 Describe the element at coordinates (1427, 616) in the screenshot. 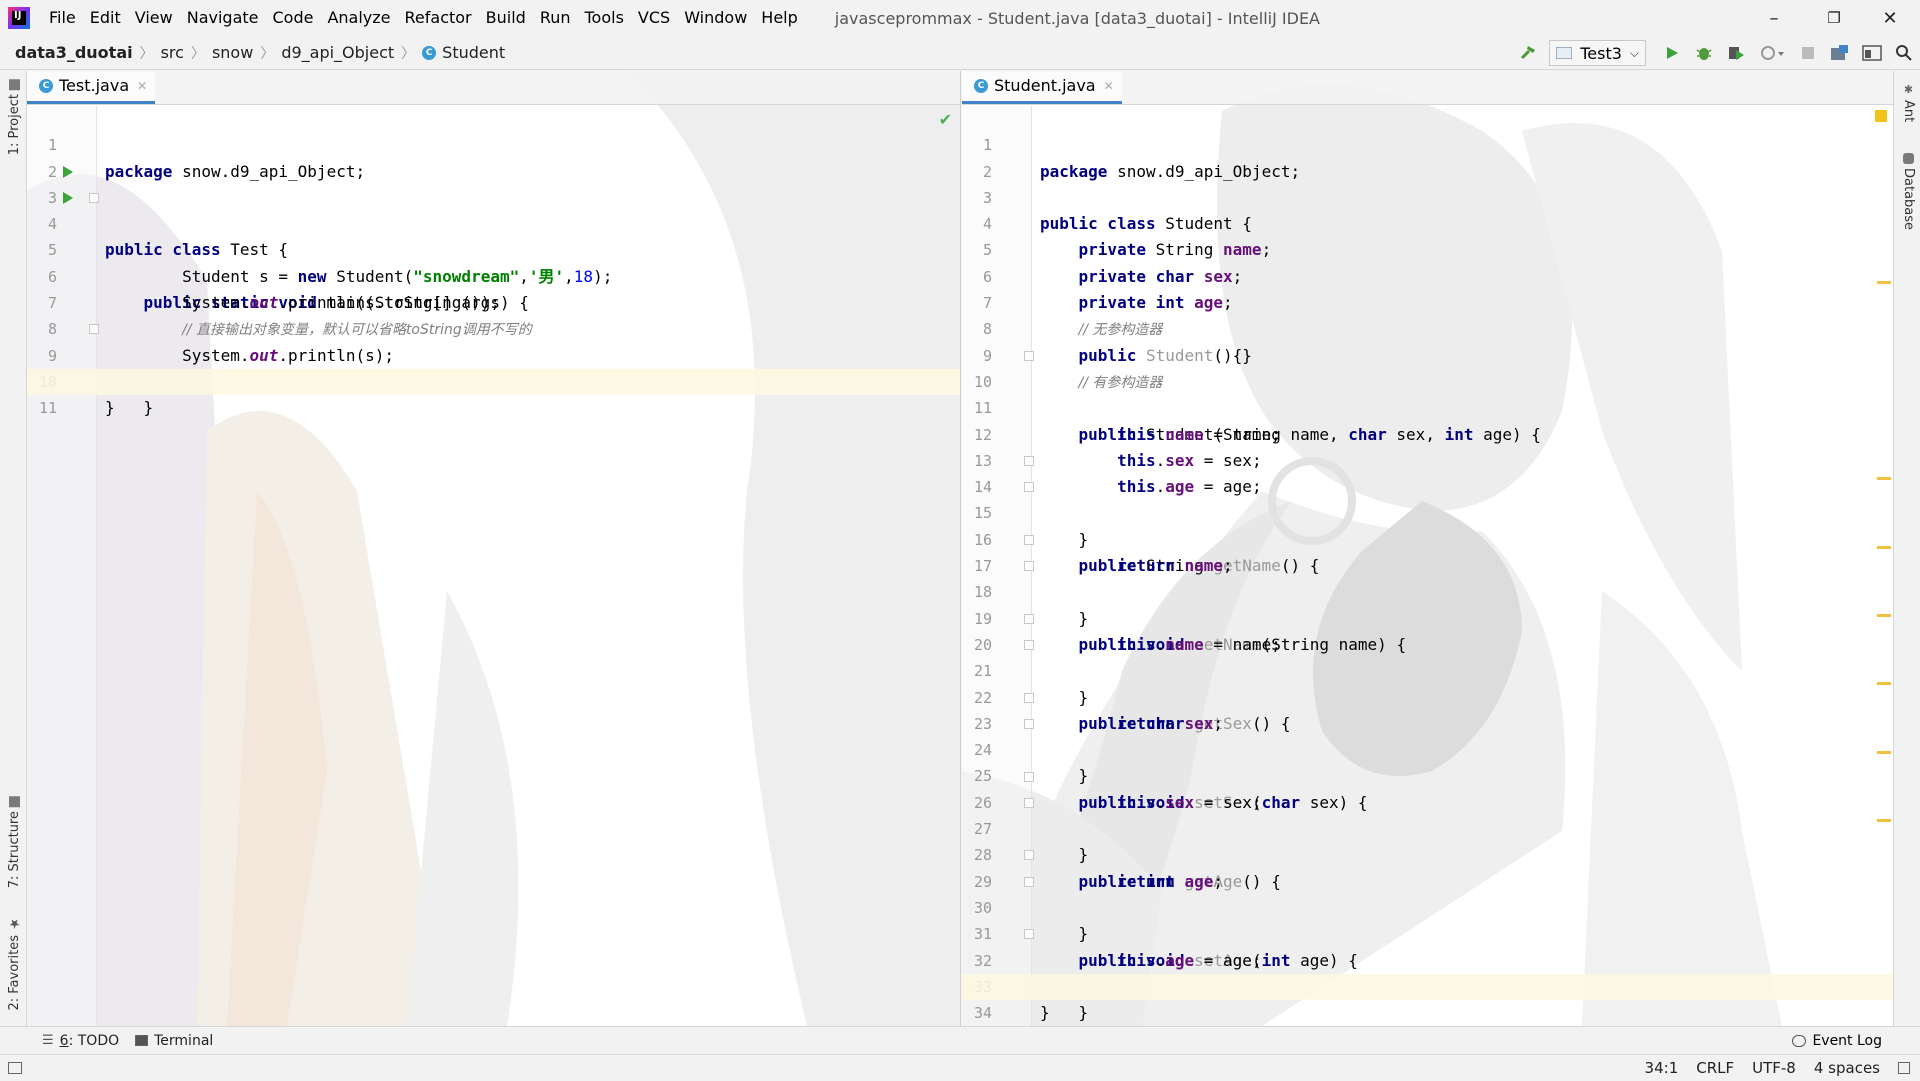

I see `code-line: 19 this.name = name;` at that location.